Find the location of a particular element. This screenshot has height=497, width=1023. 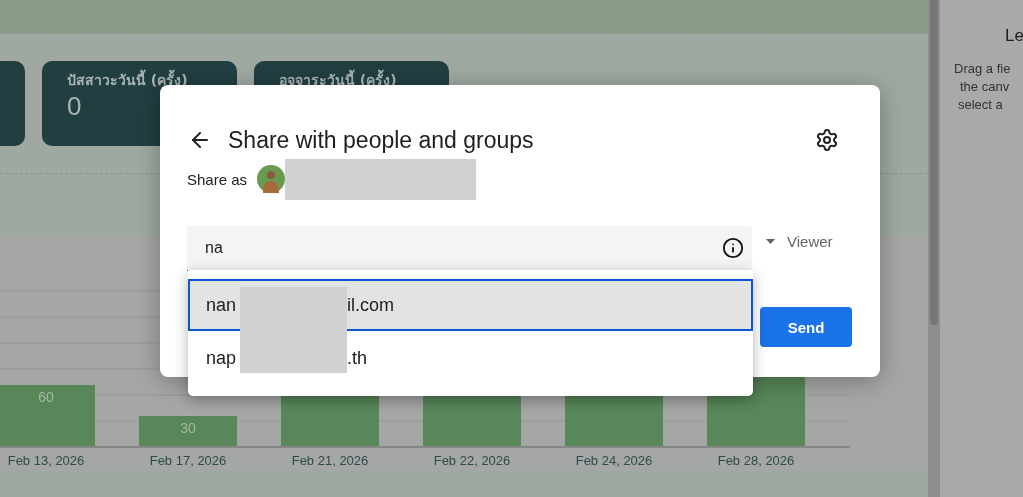

dialog-title: Share with people and groups is located at coordinates (381, 140).